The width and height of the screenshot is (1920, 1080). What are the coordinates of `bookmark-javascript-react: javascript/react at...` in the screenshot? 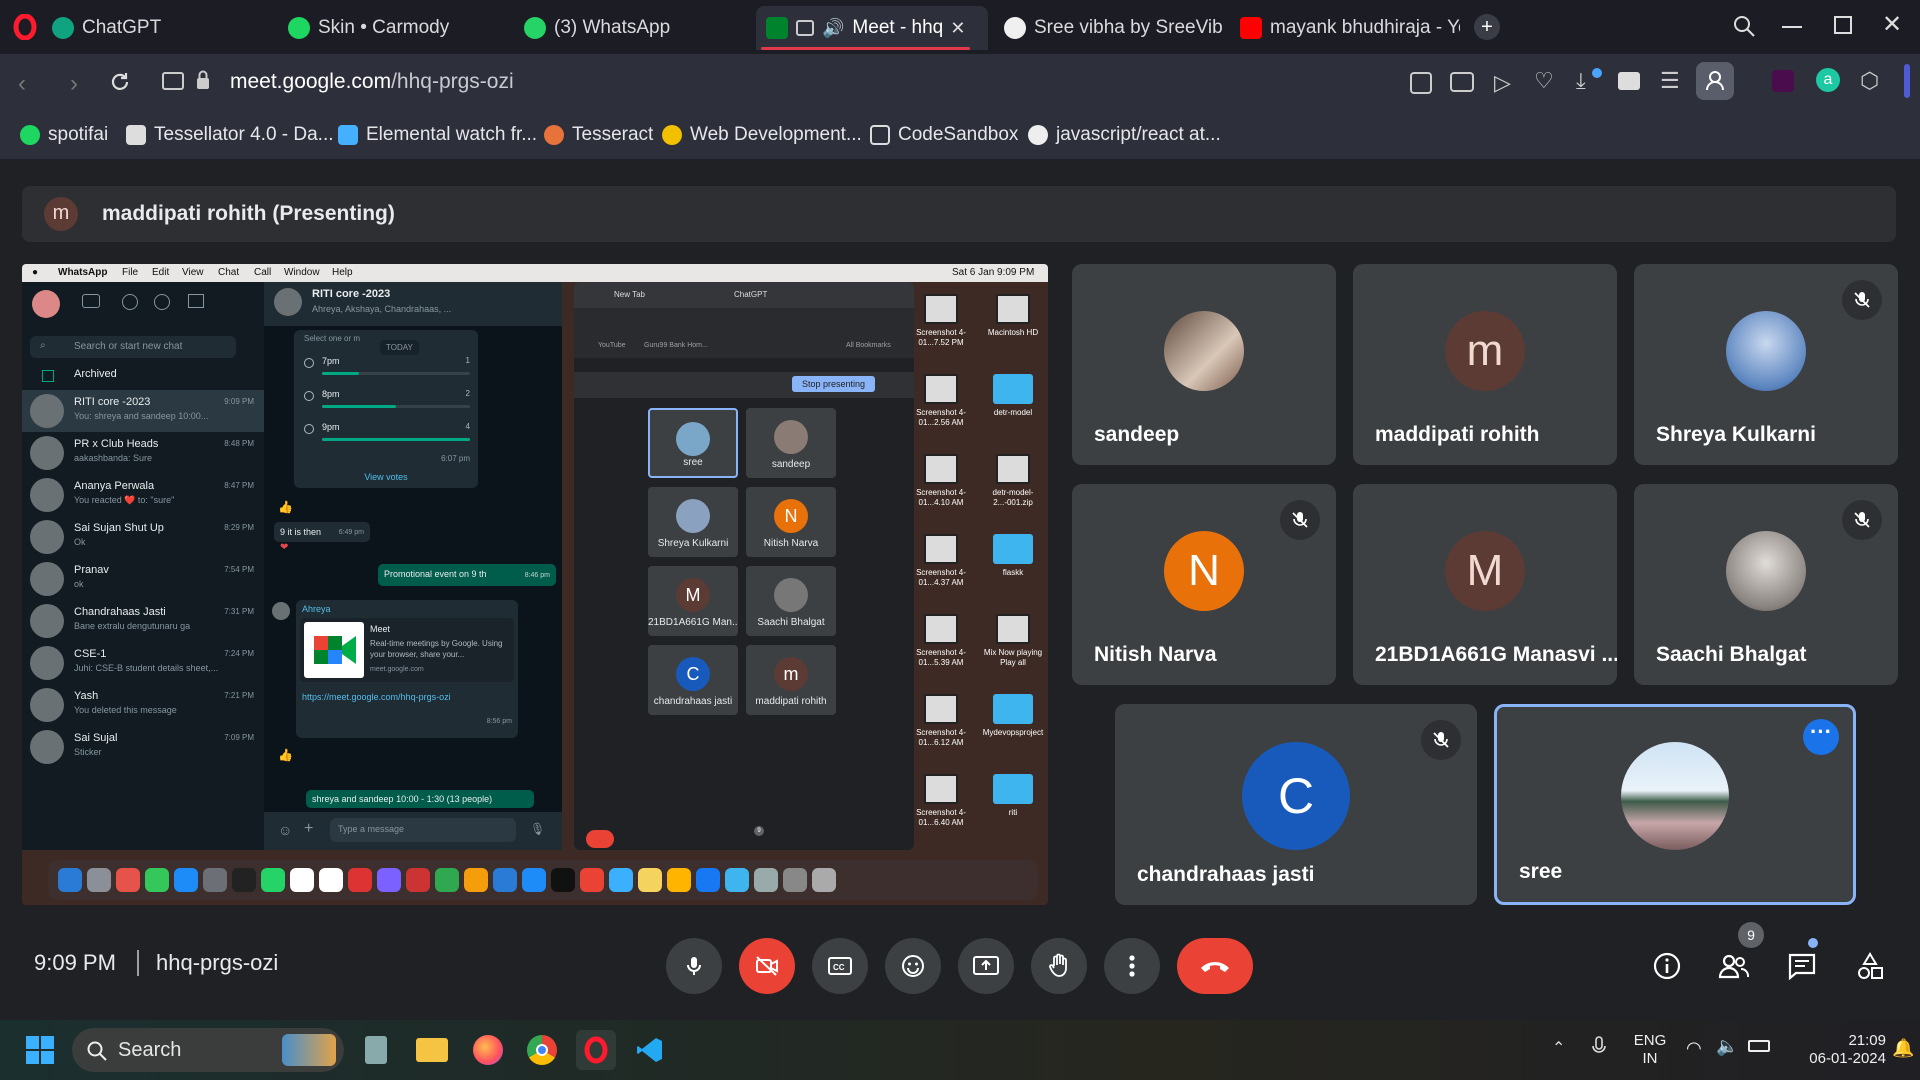 It's located at (1124, 135).